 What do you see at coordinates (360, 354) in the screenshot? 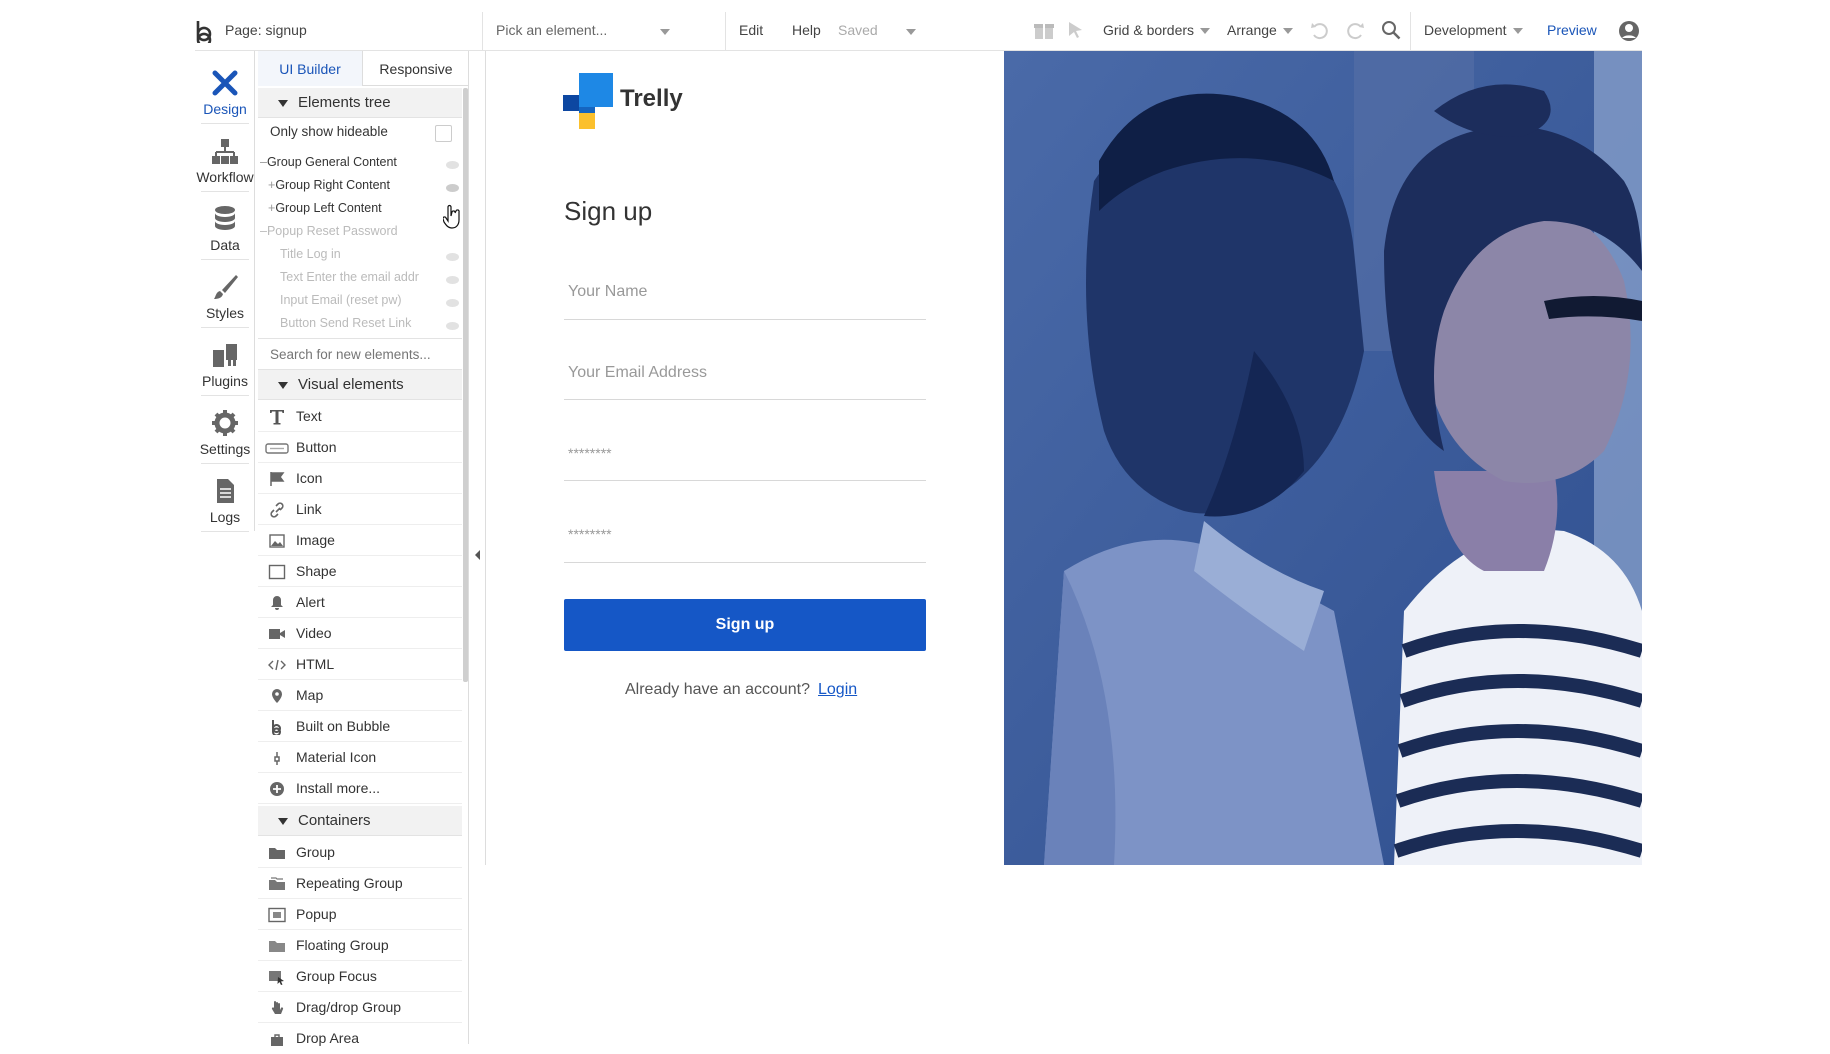
I see `search-elements-input` at bounding box center [360, 354].